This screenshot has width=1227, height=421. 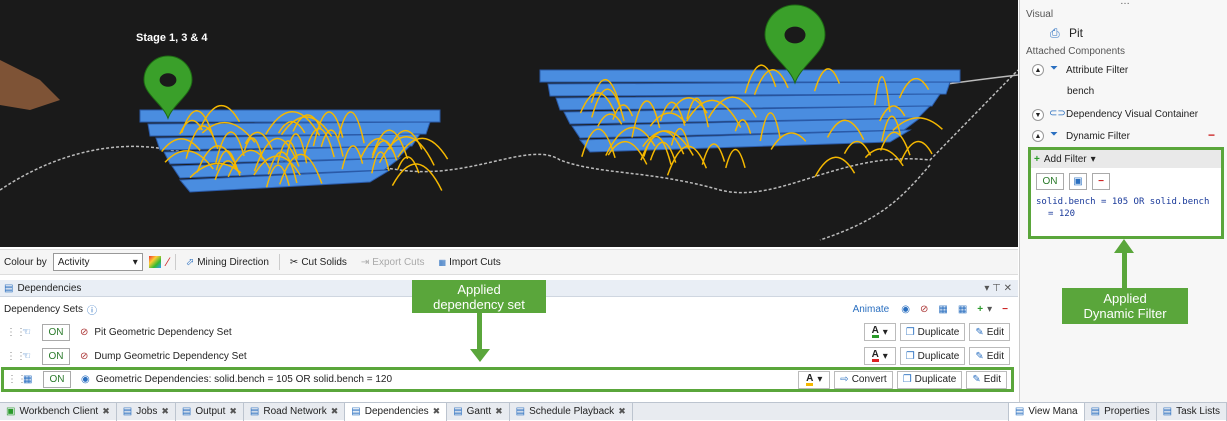 What do you see at coordinates (1126, 208) in the screenshot?
I see `filter-expression: solid.bench = 105 OR solid.bench = 120` at bounding box center [1126, 208].